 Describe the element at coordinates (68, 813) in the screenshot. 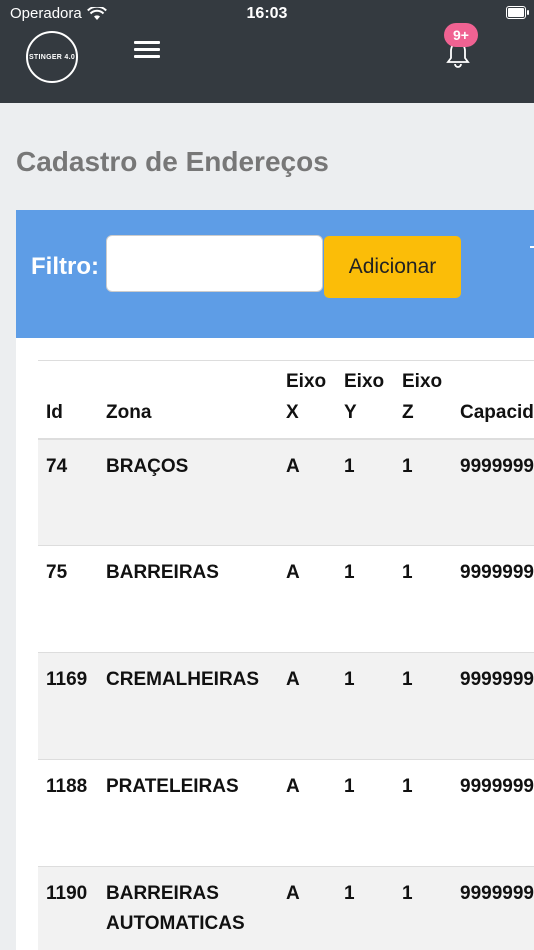

I see `cell-id: 1188` at that location.